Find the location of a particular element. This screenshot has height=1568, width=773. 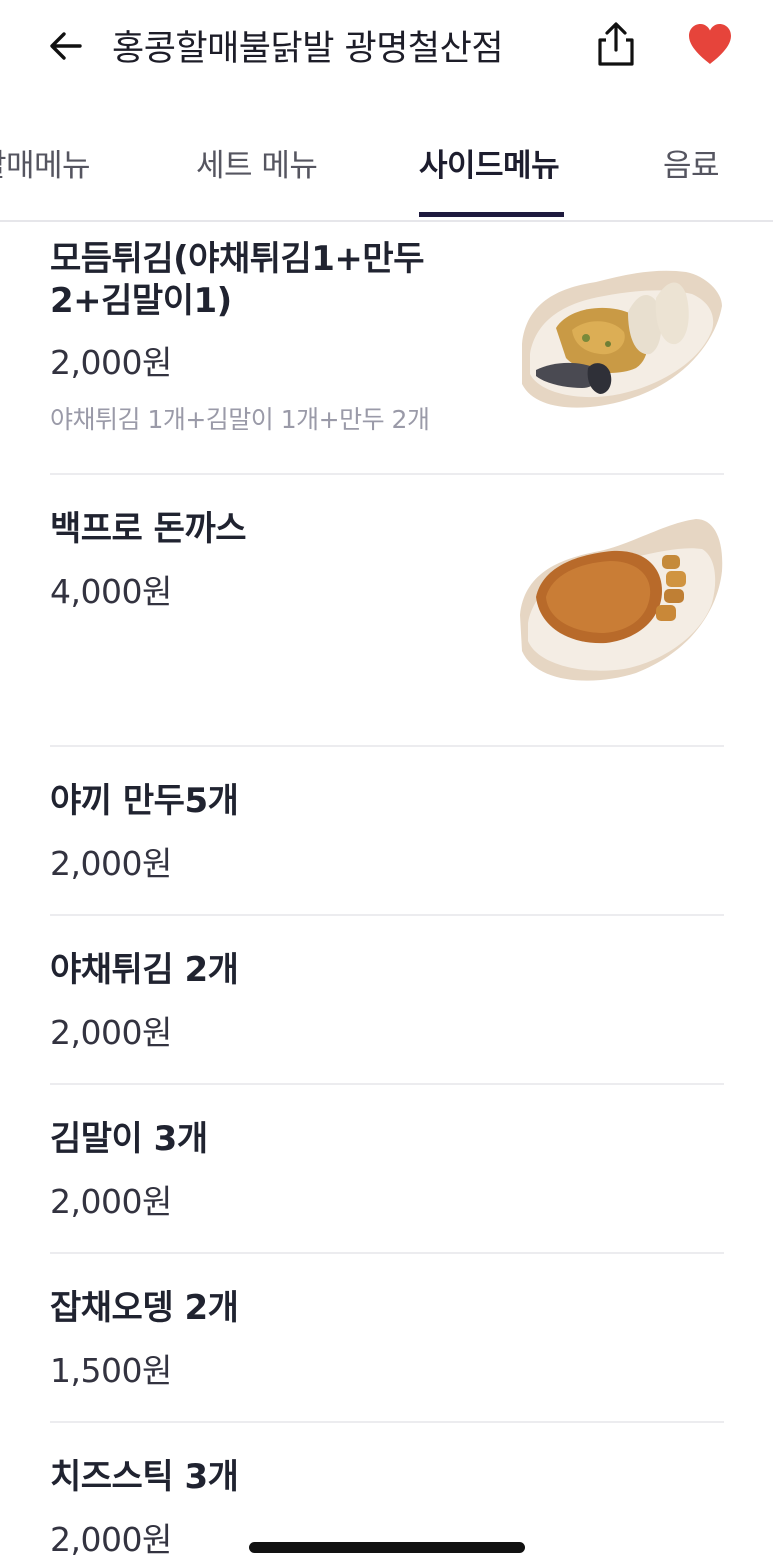

top-bar: 홍콩할매불닭발 광명철산점 is located at coordinates (386, 46).